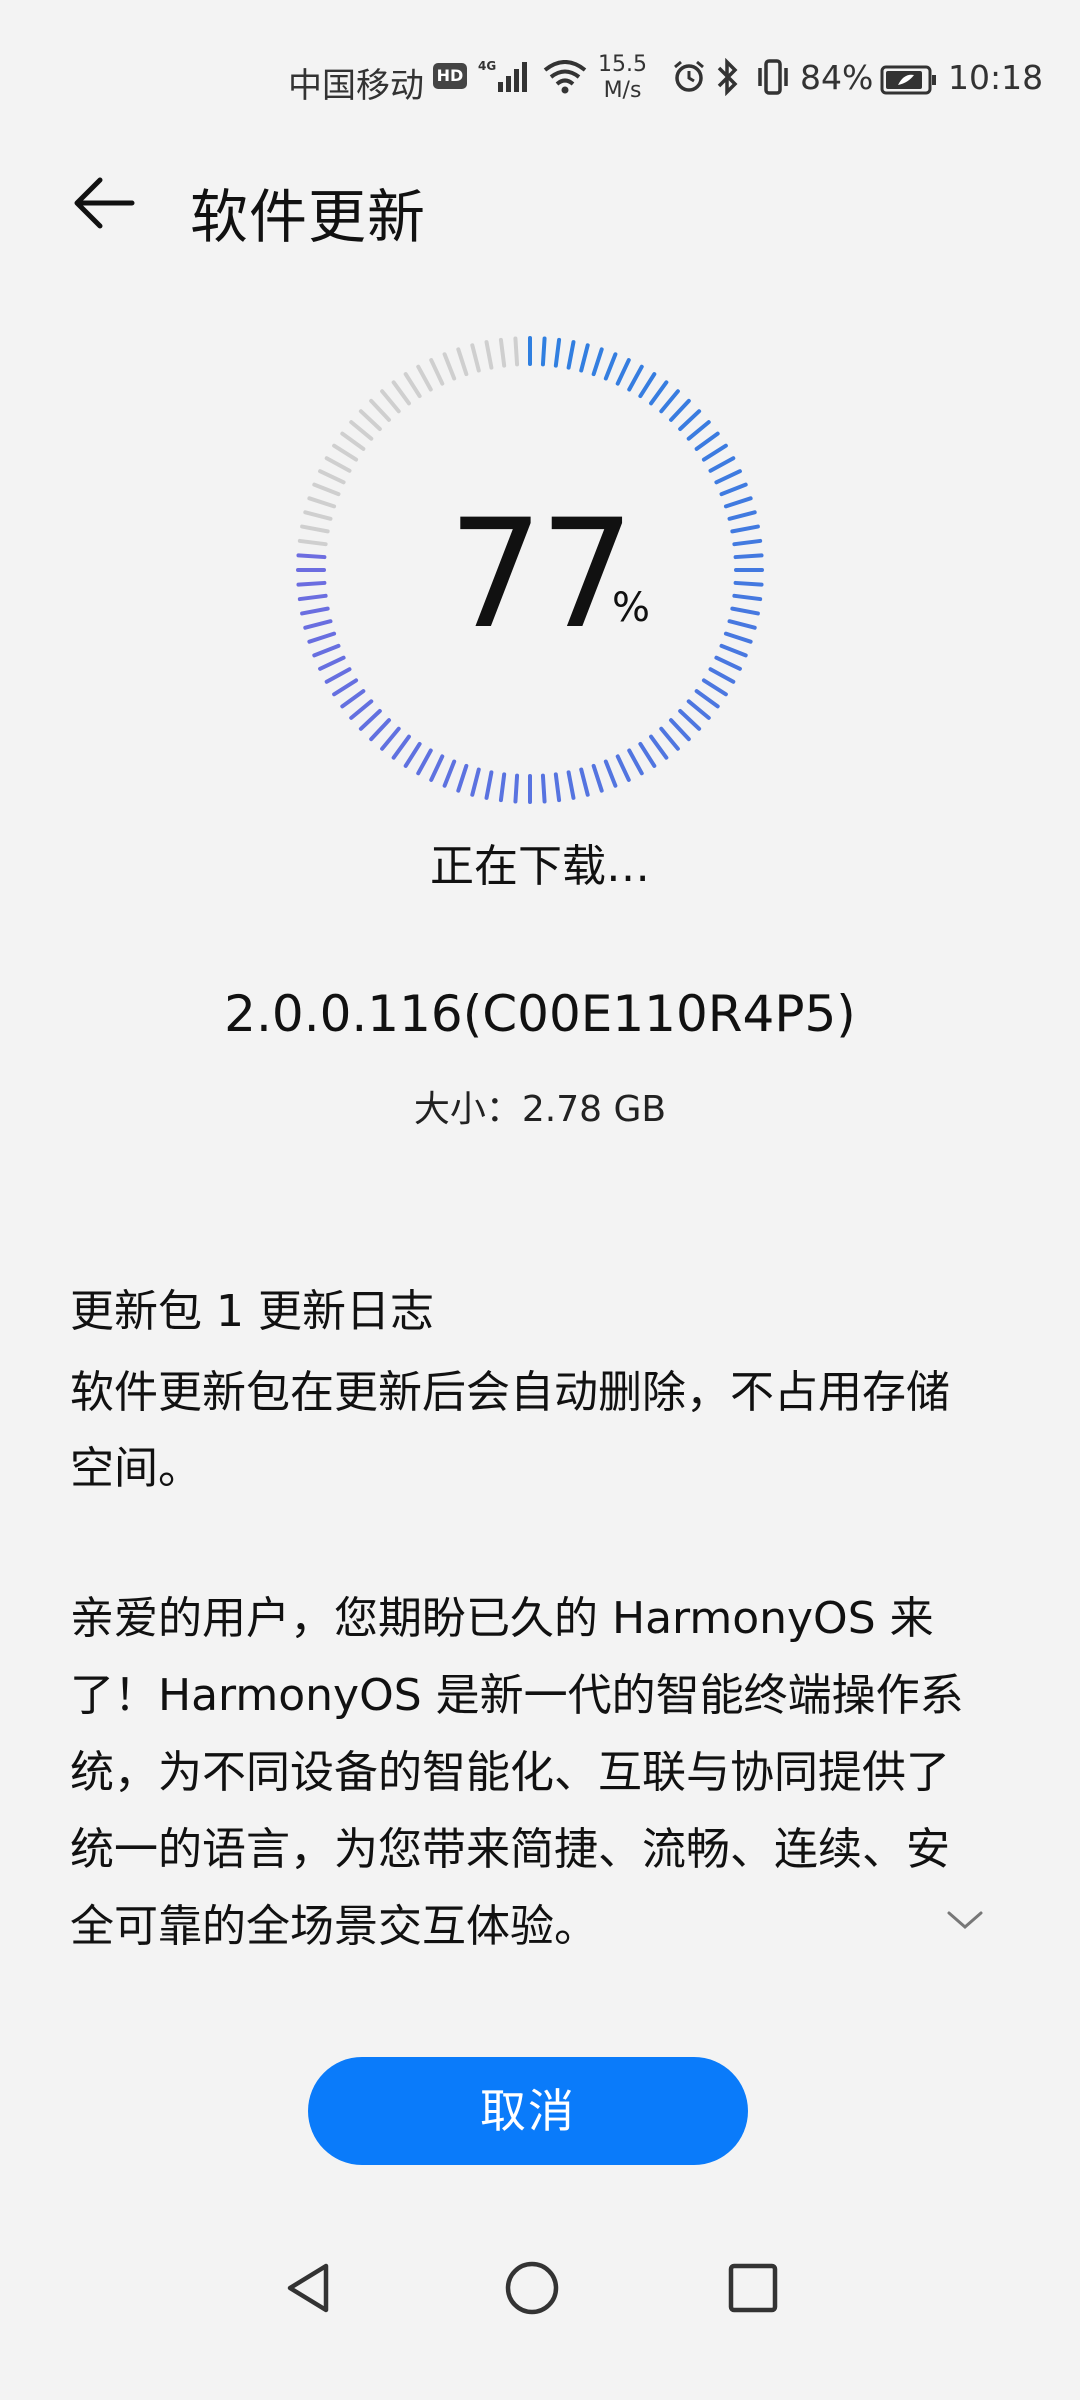  Describe the element at coordinates (540, 1014) in the screenshot. I see `version-number: 2.0.0.116(C00E110R4P5)` at that location.